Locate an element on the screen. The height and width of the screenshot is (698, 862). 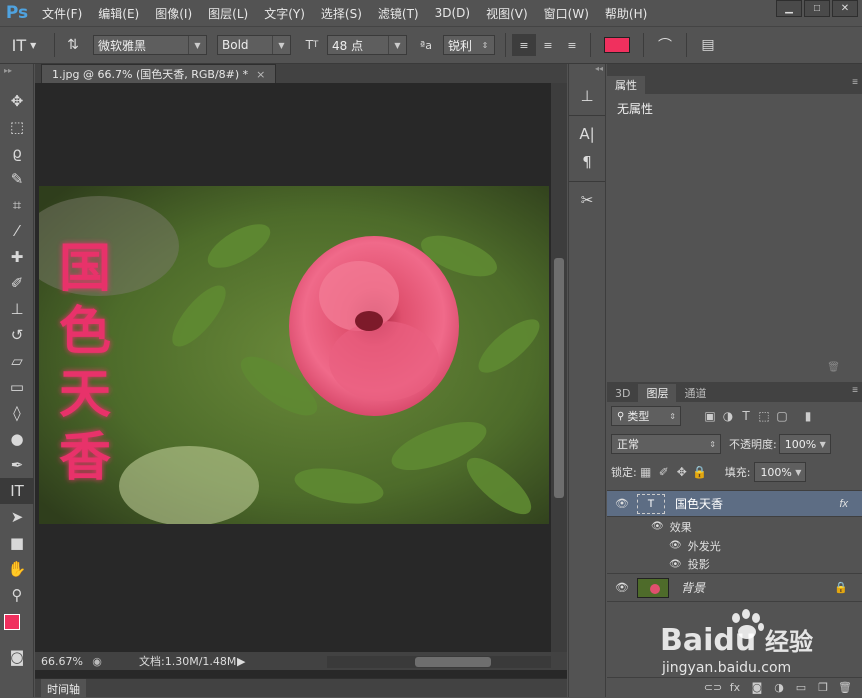
type-tool-preset-icon: IT ▼ is located at coordinates (24, 45).